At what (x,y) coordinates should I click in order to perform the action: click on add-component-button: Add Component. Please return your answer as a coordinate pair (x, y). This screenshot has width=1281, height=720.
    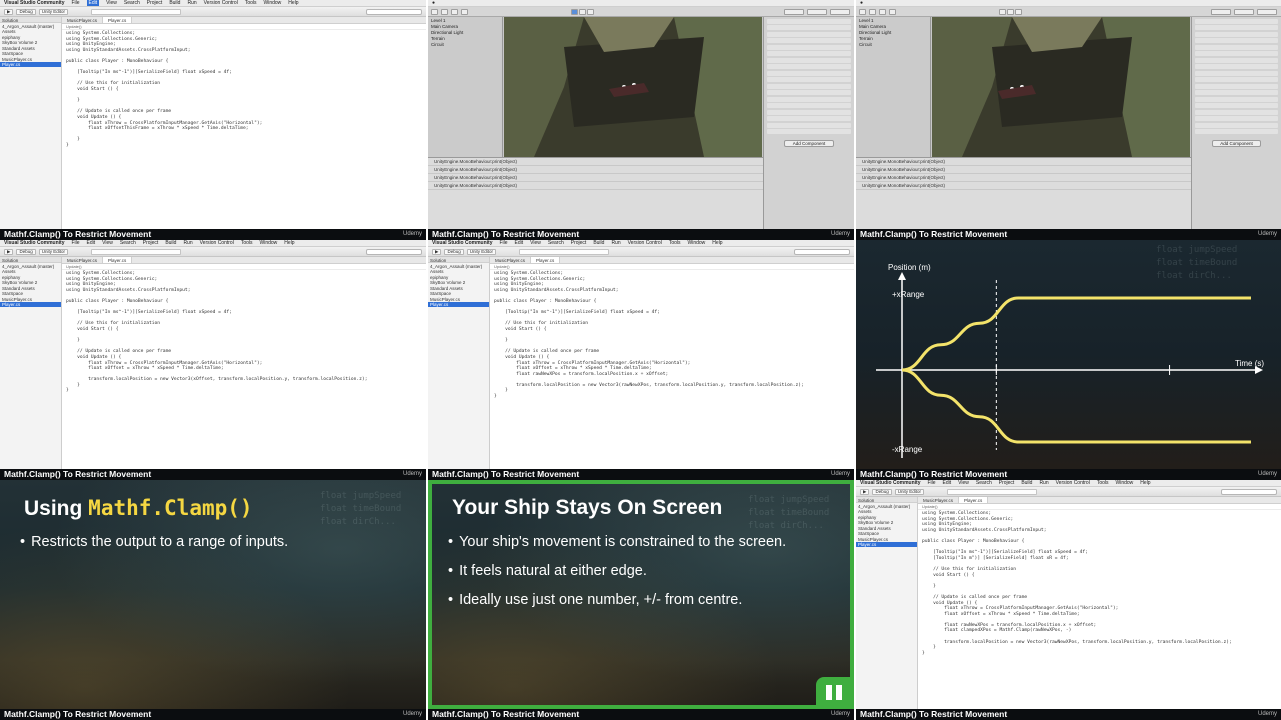
    Looking at the image, I should click on (1236, 143).